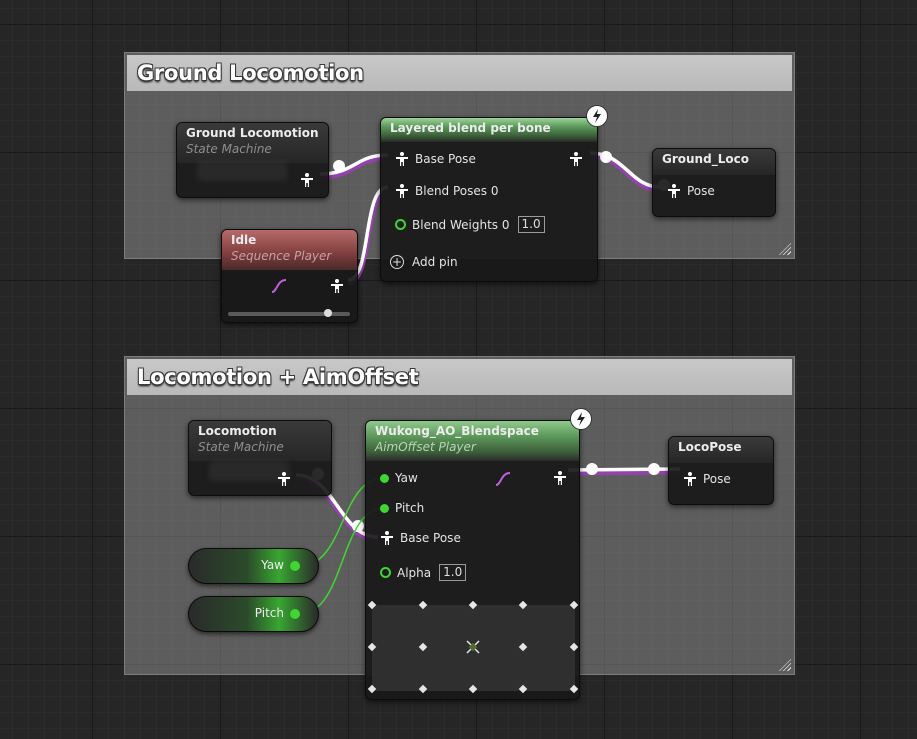 This screenshot has height=739, width=917. What do you see at coordinates (244, 240) in the screenshot?
I see `node-title: Idle` at bounding box center [244, 240].